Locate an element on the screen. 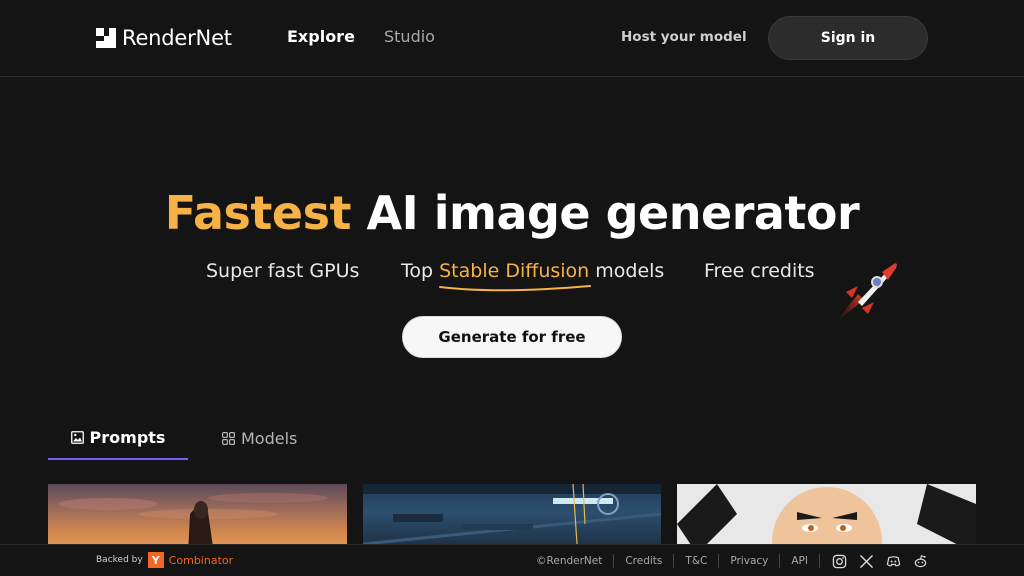  footer-link-tc: T&C is located at coordinates (697, 561).